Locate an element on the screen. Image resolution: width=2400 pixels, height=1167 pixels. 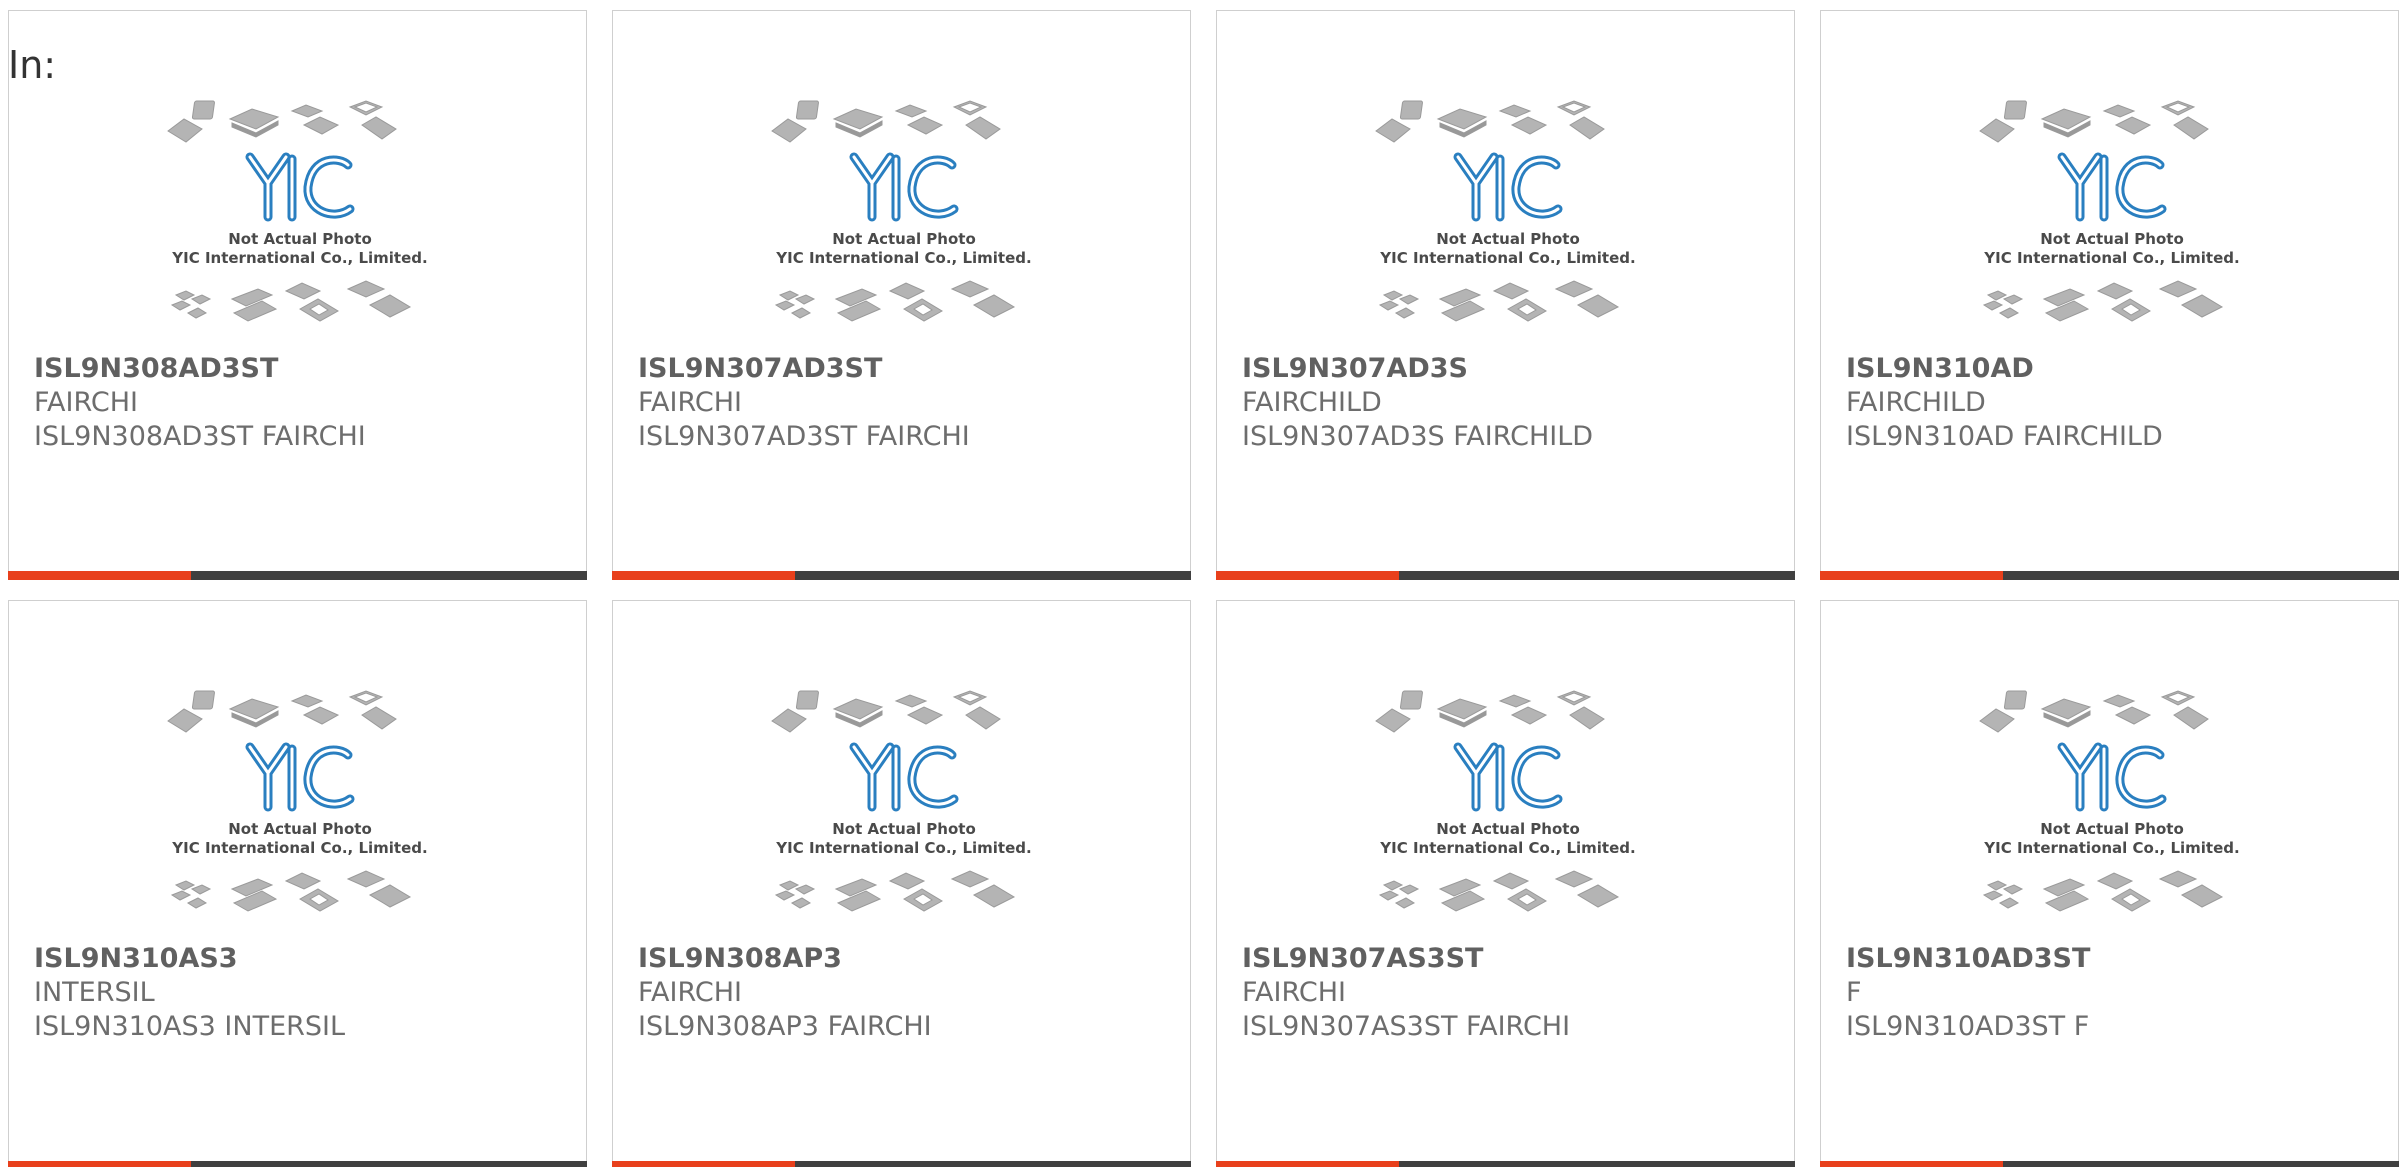
part-number: ISL9N307AD3ST is located at coordinates (760, 369).